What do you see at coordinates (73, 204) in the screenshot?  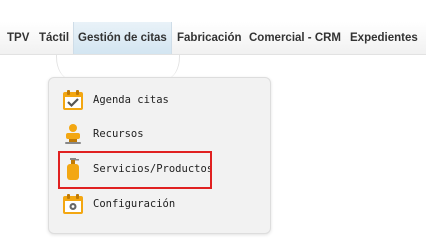 I see `calendar-gear-icon` at bounding box center [73, 204].